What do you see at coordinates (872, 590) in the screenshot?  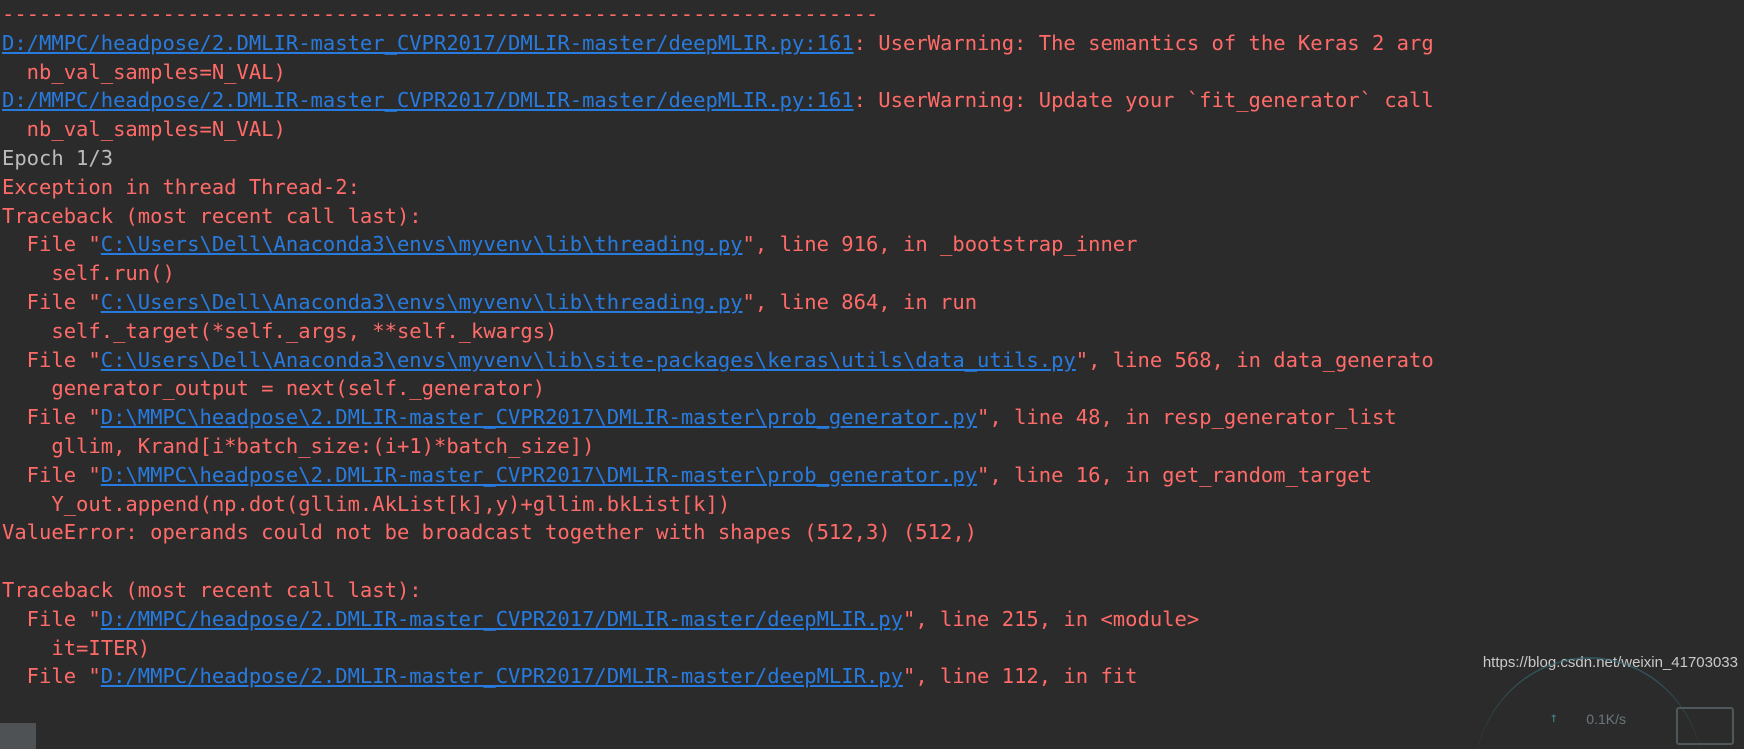 I see `console-line-traceback-2-header: Traceback (most recent call last):` at bounding box center [872, 590].